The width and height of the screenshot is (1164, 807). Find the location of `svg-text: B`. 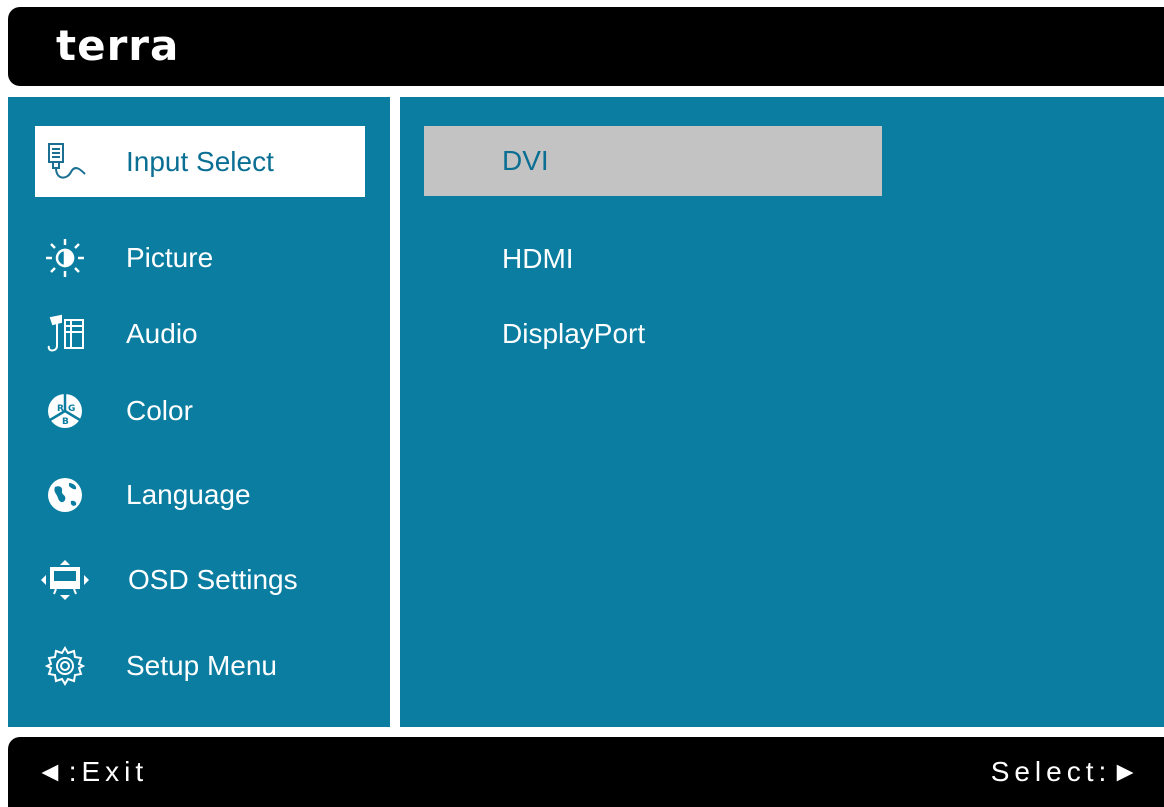

svg-text: B is located at coordinates (65, 422).